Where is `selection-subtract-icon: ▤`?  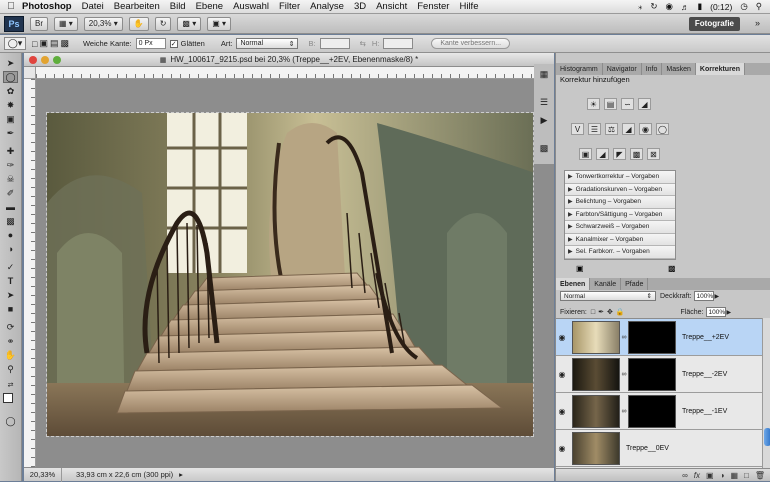
selection-subtract-icon: ▤ is located at coordinates (54, 43).